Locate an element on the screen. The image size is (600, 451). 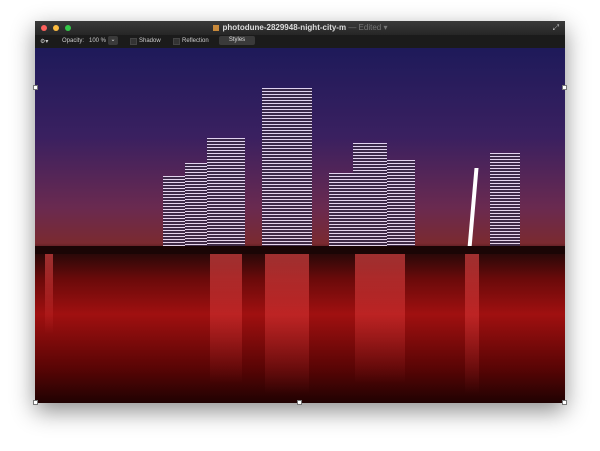
shadow-label: Shadow is located at coordinates (150, 41).